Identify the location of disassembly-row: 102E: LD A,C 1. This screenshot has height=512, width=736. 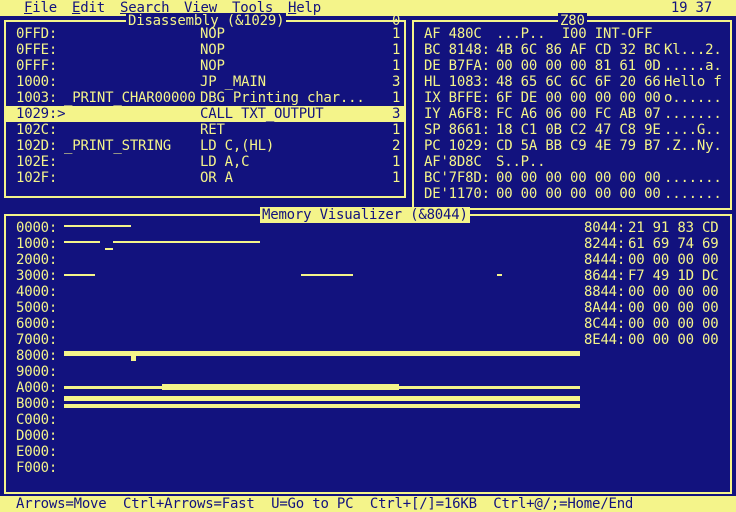
(205, 162).